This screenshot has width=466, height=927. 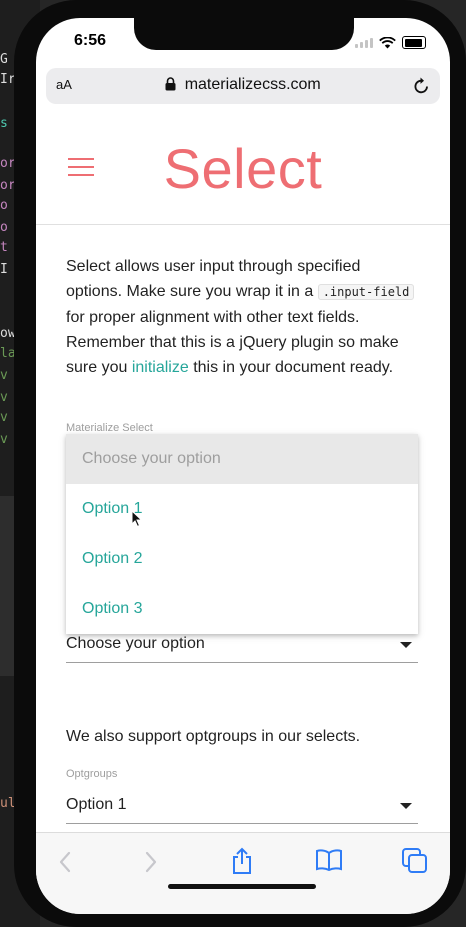 I want to click on share-icon, so click(x=242, y=861).